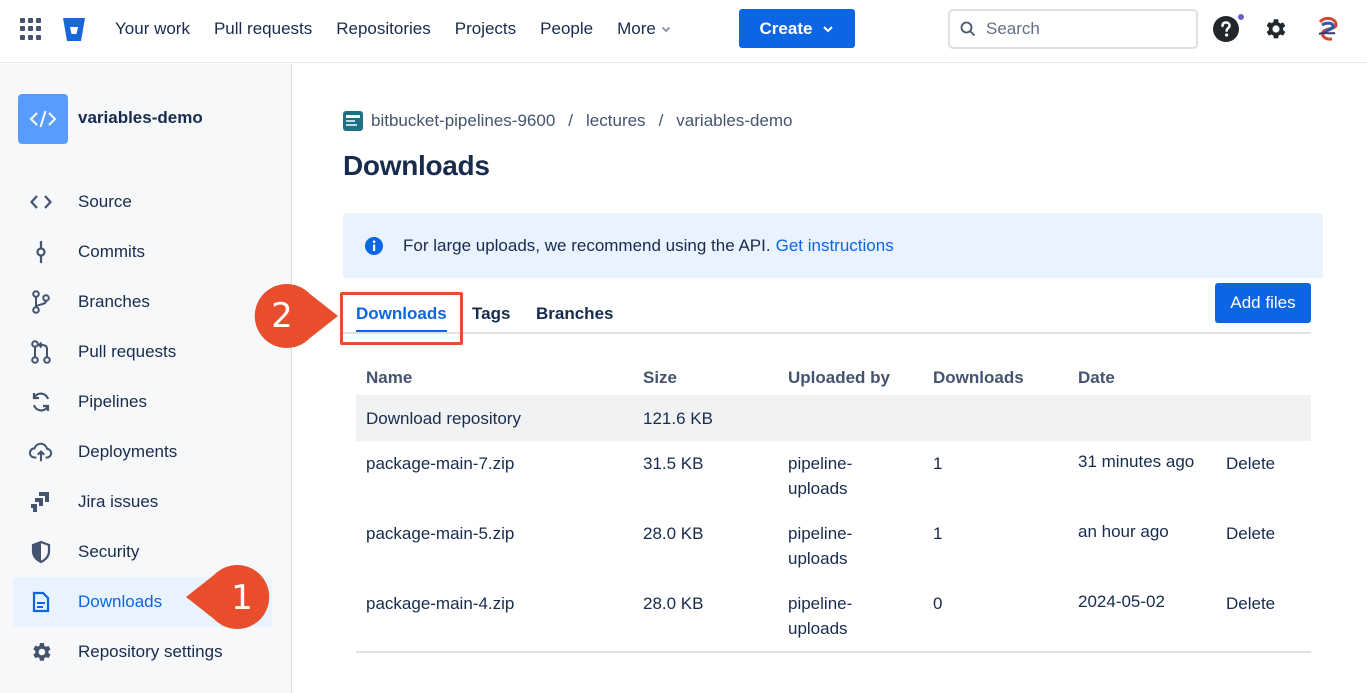  What do you see at coordinates (485, 29) in the screenshot?
I see `nav-projects: Projects` at bounding box center [485, 29].